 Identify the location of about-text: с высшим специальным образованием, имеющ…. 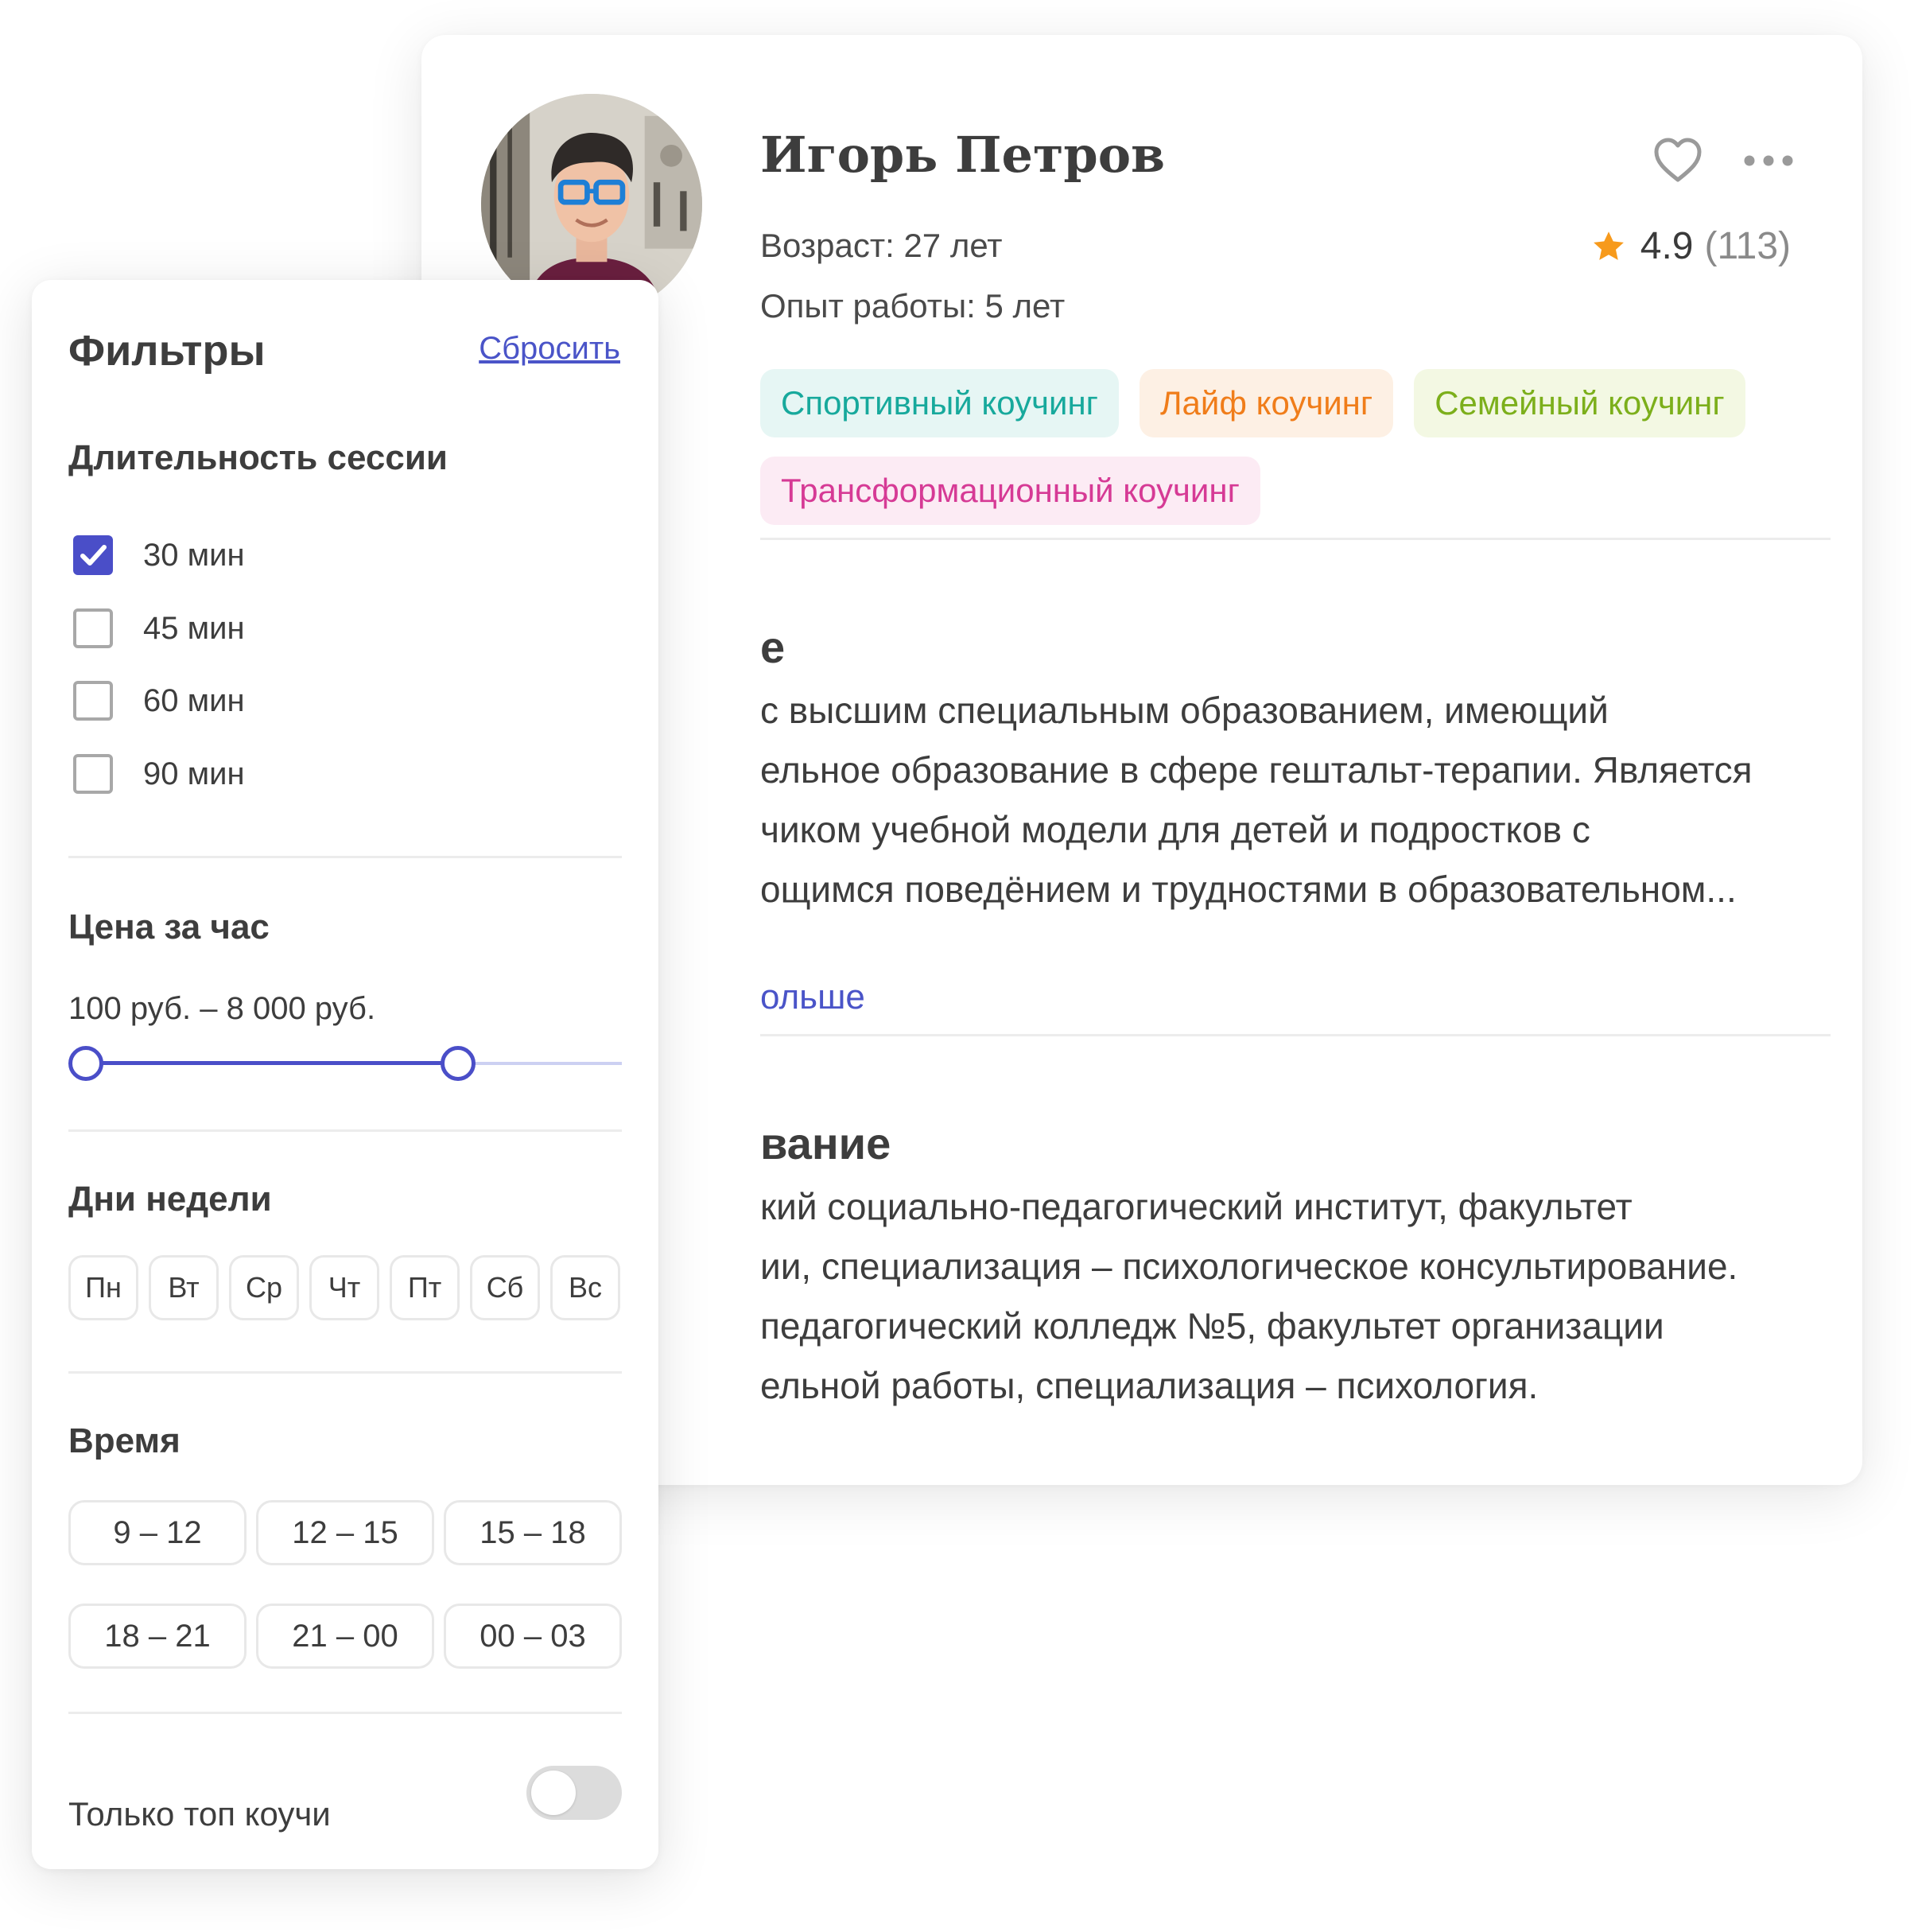
(1297, 800).